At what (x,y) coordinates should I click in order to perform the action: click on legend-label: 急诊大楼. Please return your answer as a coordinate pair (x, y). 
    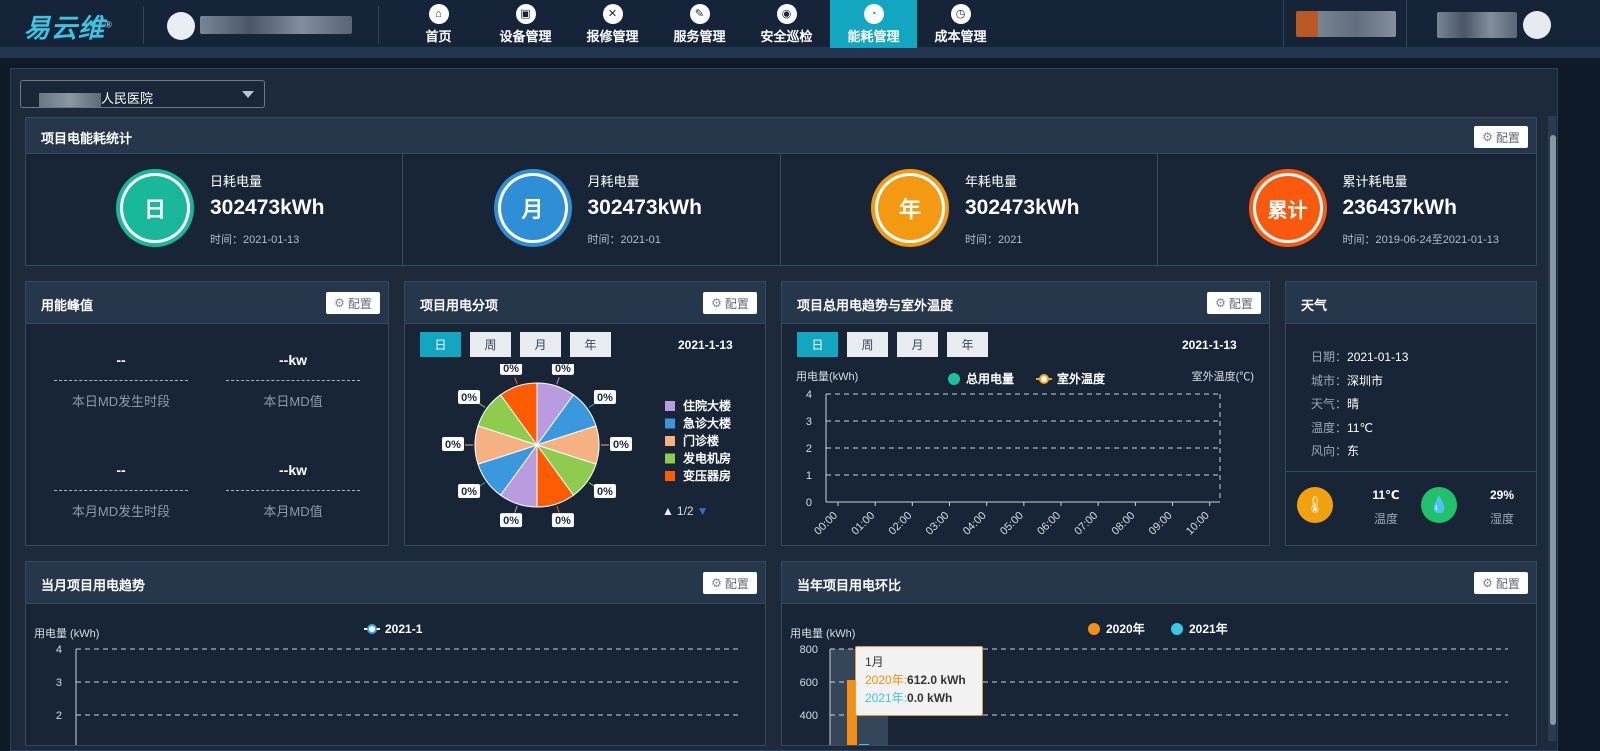
    Looking at the image, I should click on (707, 423).